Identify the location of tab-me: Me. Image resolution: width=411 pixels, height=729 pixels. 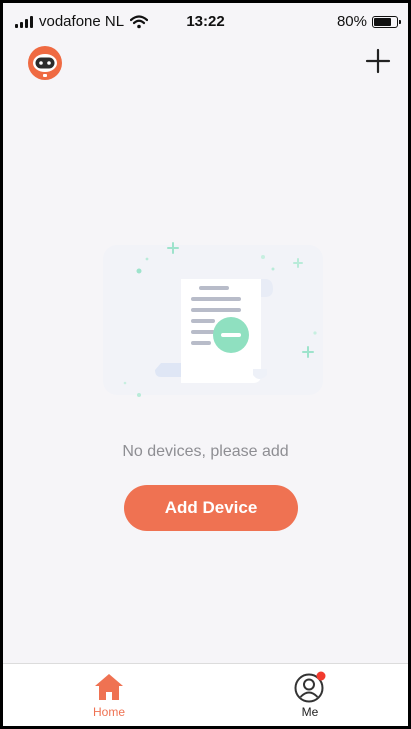
(310, 694).